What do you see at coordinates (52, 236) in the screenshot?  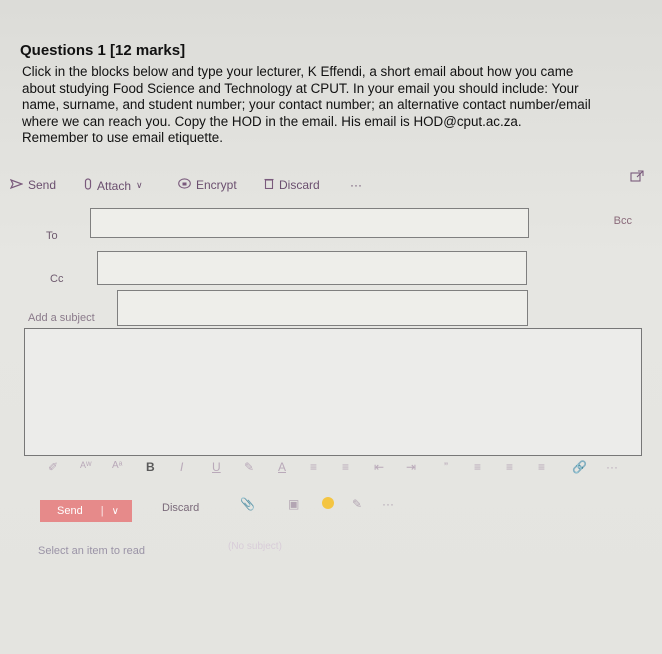 I see `to-label: To` at bounding box center [52, 236].